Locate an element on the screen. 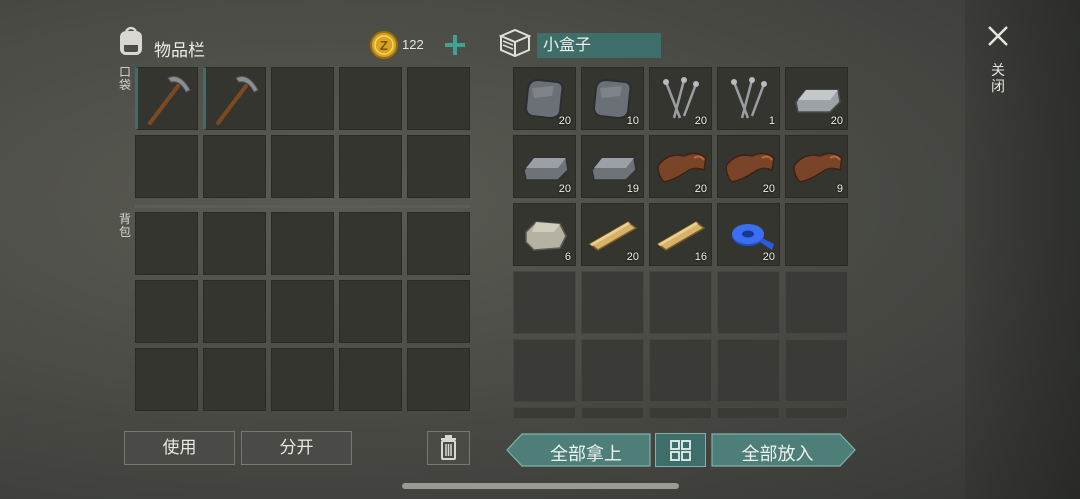  inventory-title: 物品栏 is located at coordinates (179, 50).